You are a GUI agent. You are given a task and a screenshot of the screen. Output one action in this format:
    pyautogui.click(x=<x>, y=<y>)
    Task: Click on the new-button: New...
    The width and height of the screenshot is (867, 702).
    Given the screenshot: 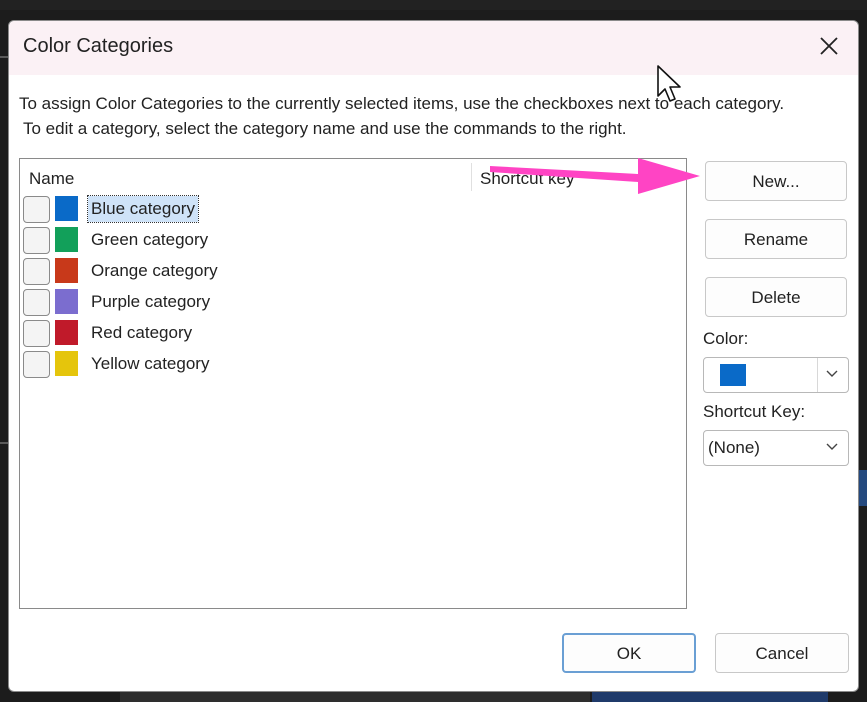 What is the action you would take?
    pyautogui.click(x=776, y=181)
    